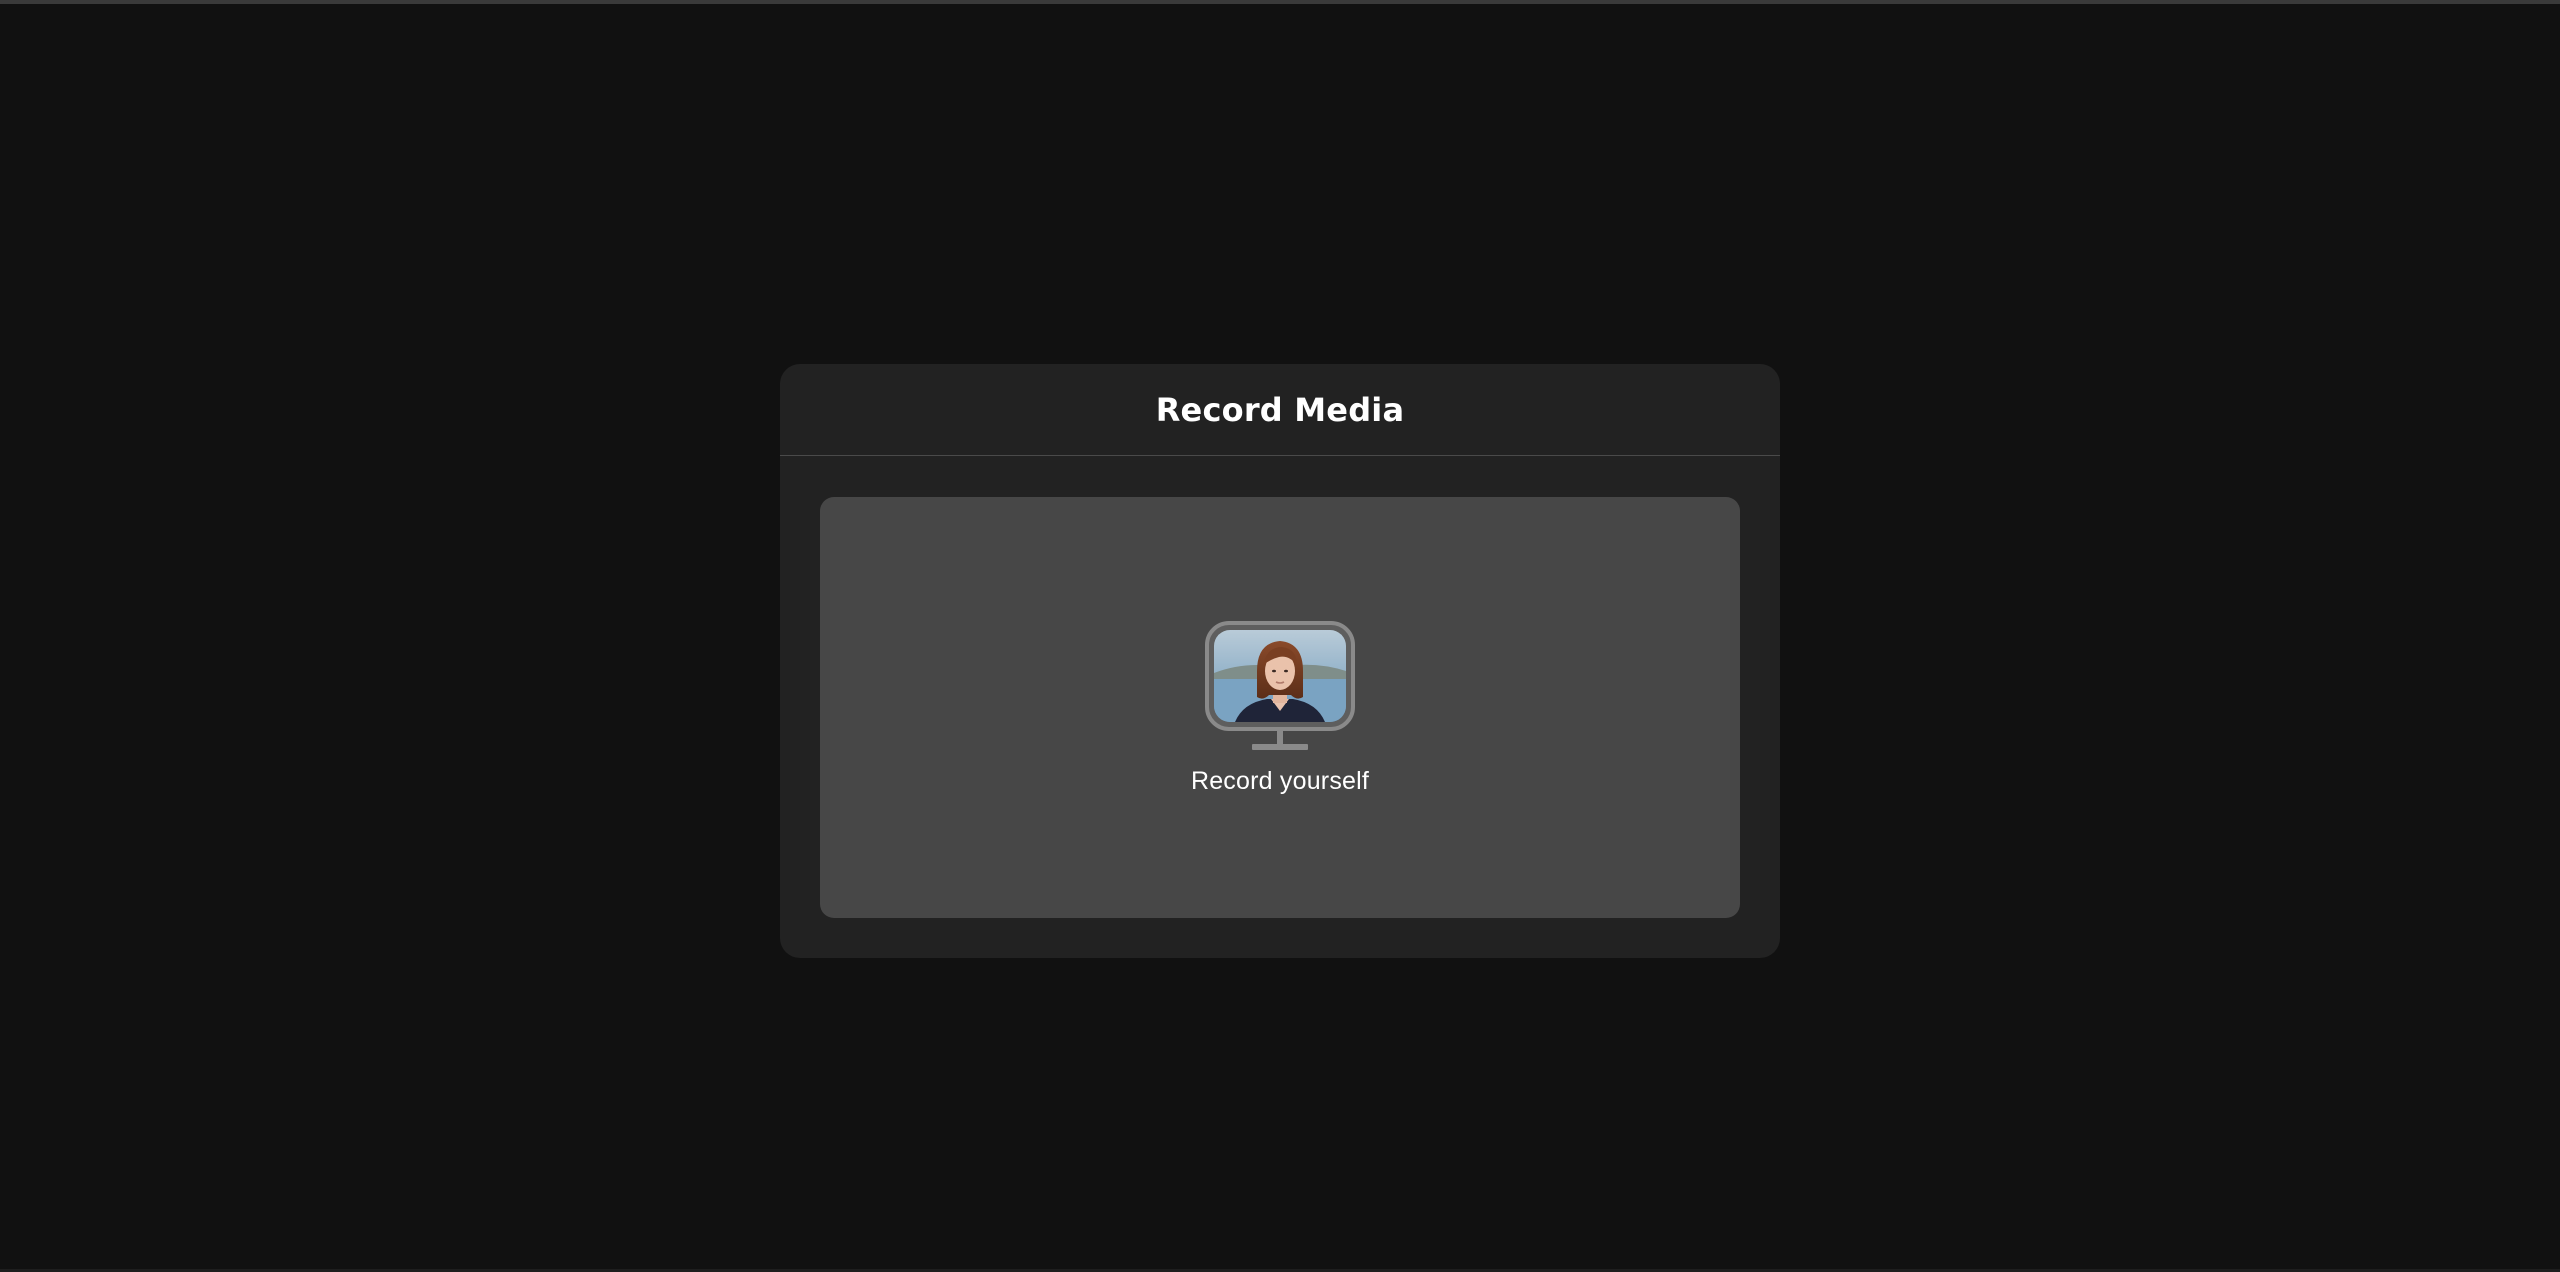 Image resolution: width=2560 pixels, height=1272 pixels. I want to click on record-yourself-option: Record yourself, so click(1280, 707).